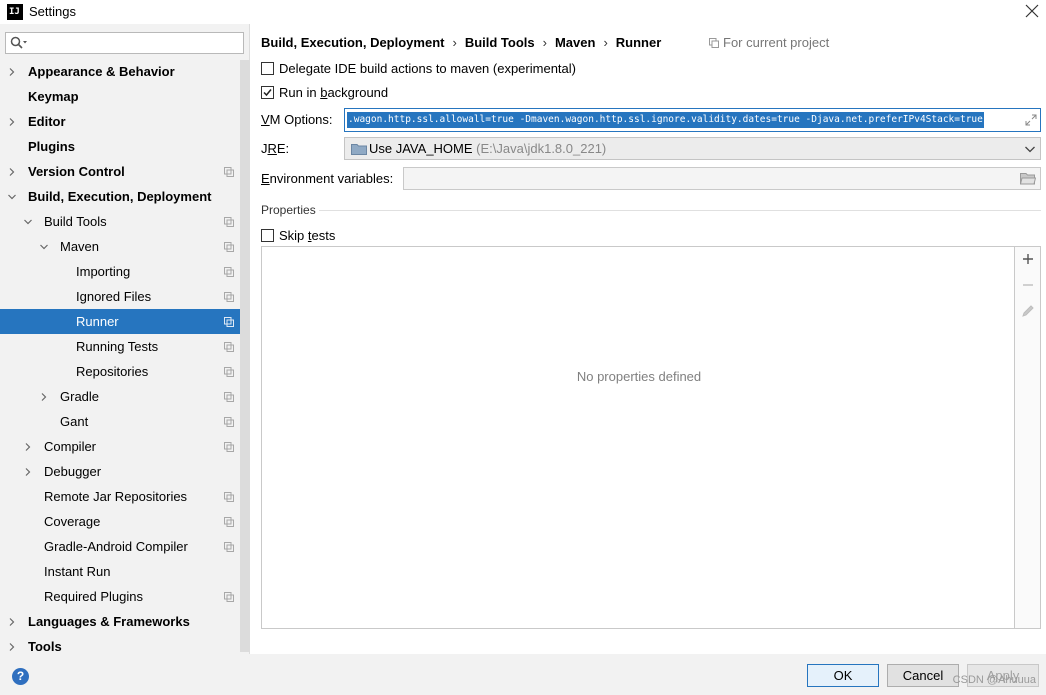 This screenshot has height=695, width=1046. Describe the element at coordinates (1028, 178) in the screenshot. I see `browse-folder-icon` at that location.